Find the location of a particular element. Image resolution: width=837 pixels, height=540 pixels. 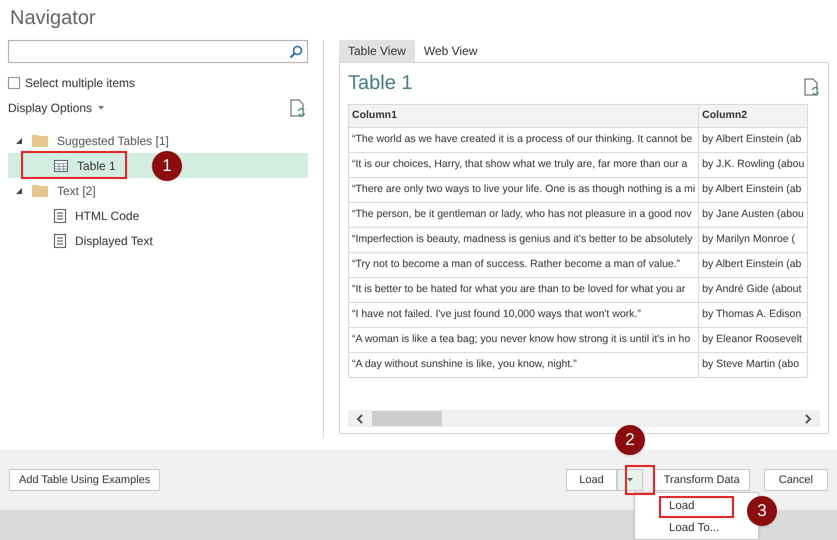

table-cell: “Imperfection is beauty, madness is genius and it's better to be absolutely is located at coordinates (523, 240).